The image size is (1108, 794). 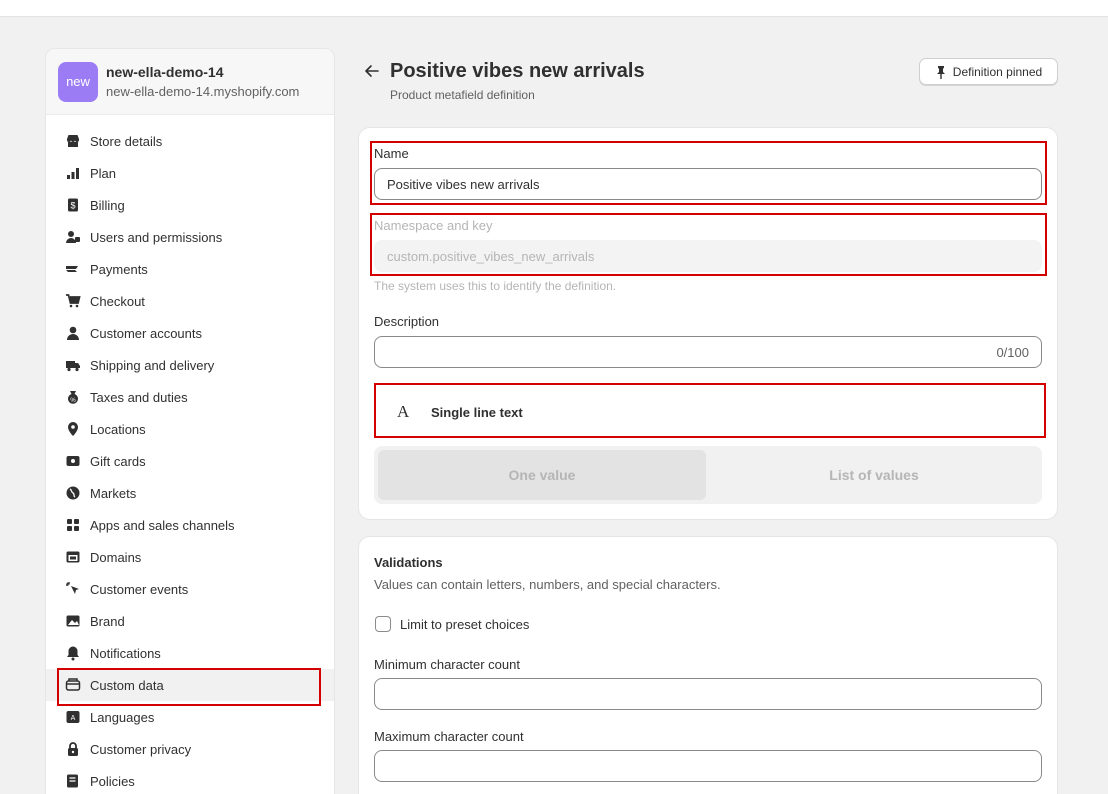 I want to click on gift-card-icon, so click(x=73, y=461).